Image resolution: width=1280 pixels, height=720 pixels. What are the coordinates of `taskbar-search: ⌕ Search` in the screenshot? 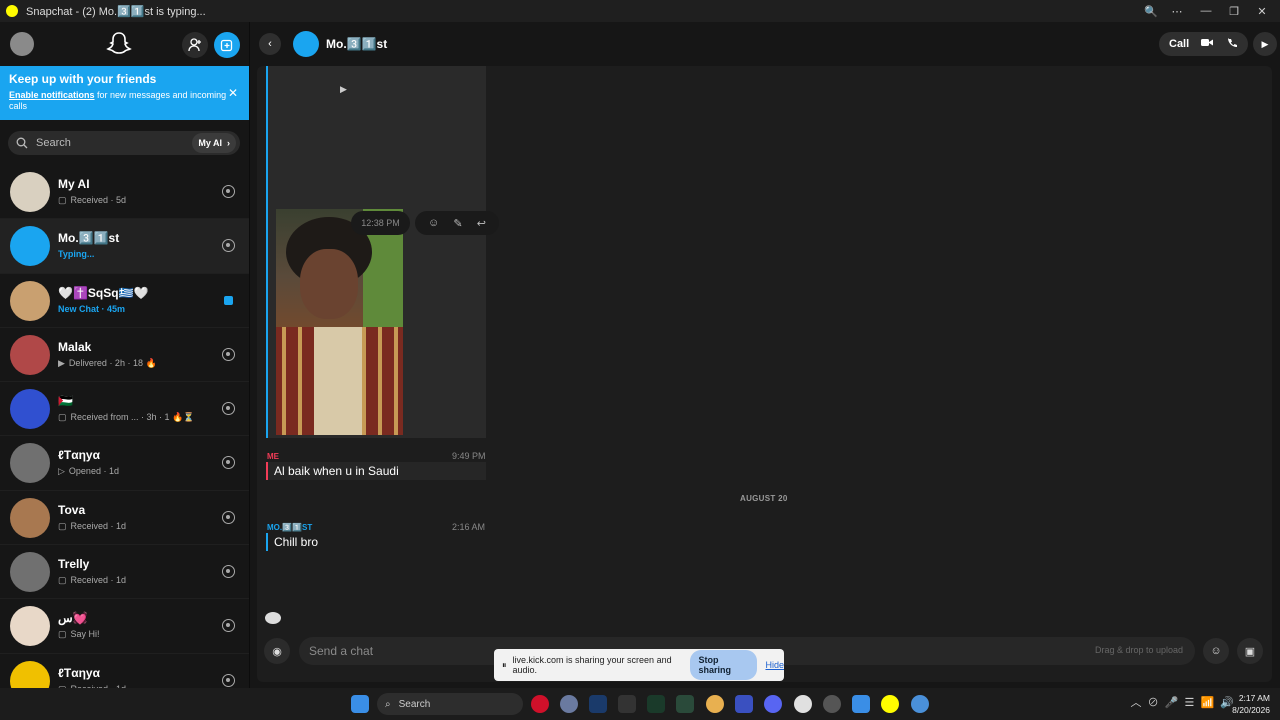 It's located at (450, 704).